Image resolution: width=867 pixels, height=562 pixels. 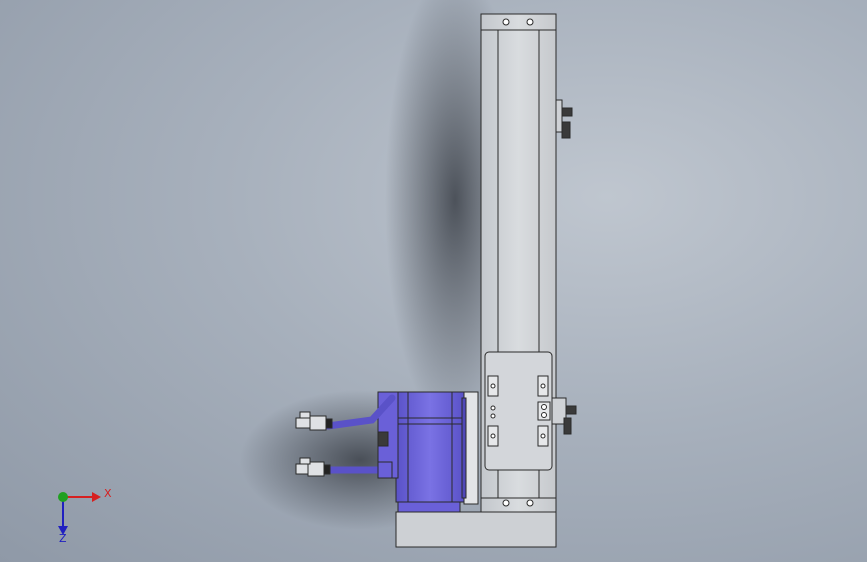 What do you see at coordinates (506, 503) in the screenshot?
I see `bottom-bolt-left` at bounding box center [506, 503].